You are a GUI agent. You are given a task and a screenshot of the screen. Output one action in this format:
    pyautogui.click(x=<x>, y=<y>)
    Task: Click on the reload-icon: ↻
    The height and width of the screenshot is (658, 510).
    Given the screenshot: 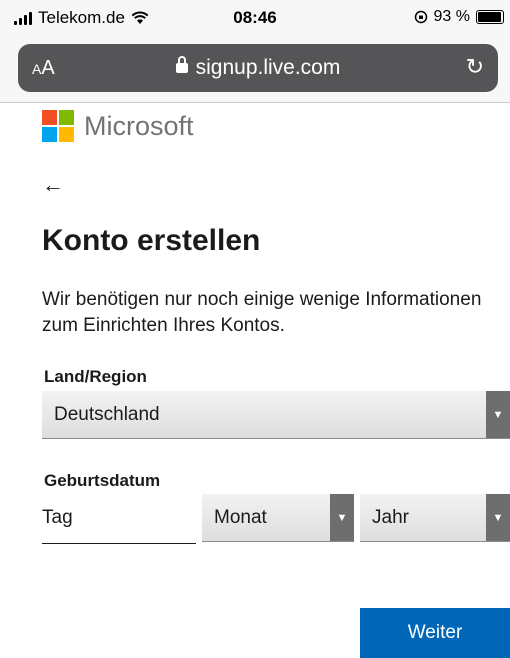 What is the action you would take?
    pyautogui.click(x=475, y=67)
    